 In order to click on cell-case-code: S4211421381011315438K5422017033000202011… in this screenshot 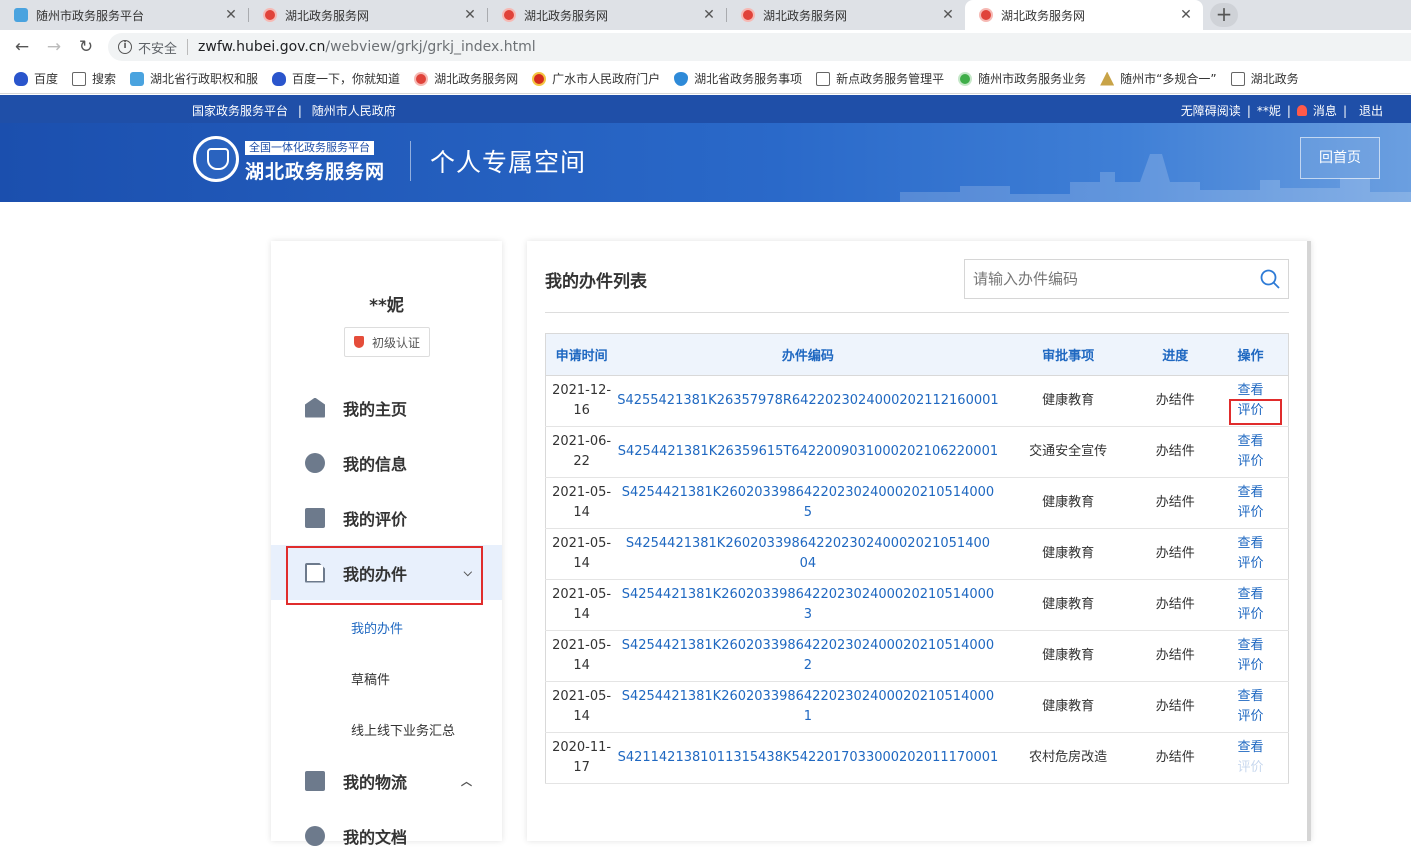, I will do `click(808, 758)`.